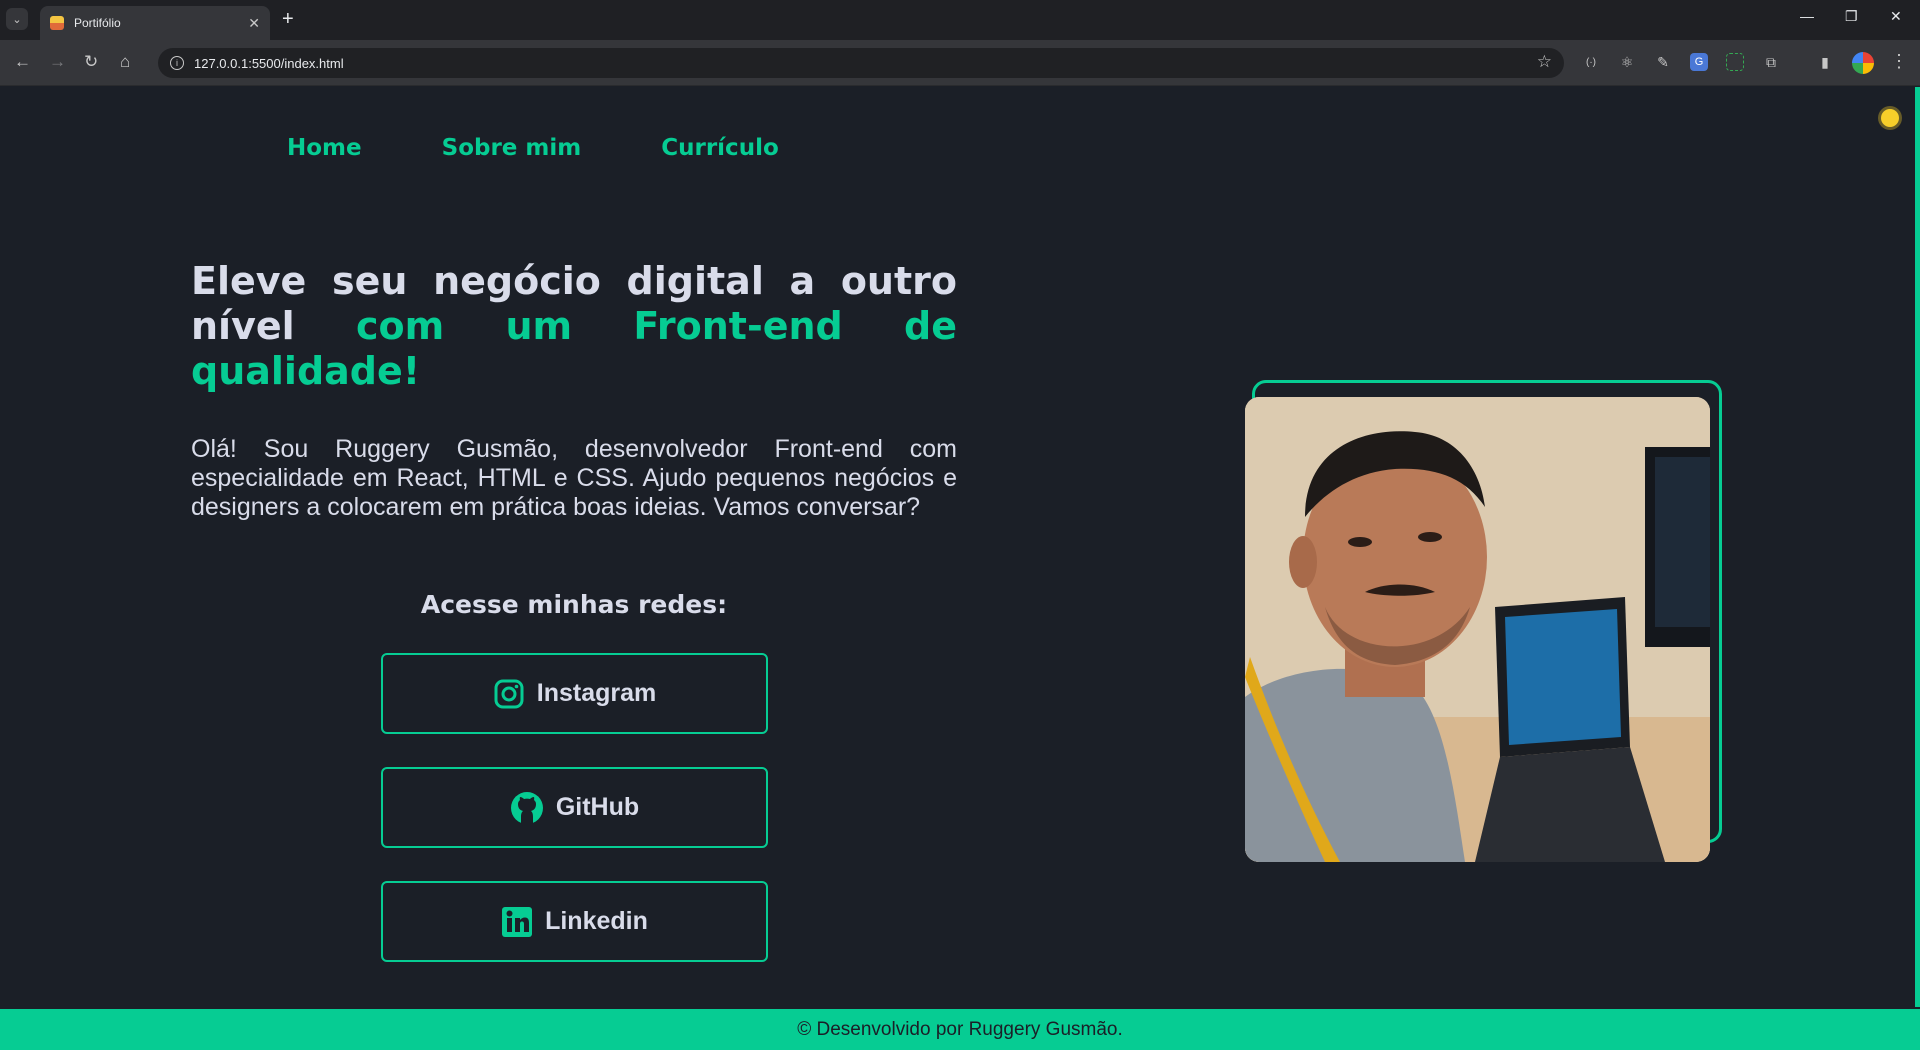 Image resolution: width=1920 pixels, height=1050 pixels. What do you see at coordinates (177, 63) in the screenshot?
I see `site-info-icon: i` at bounding box center [177, 63].